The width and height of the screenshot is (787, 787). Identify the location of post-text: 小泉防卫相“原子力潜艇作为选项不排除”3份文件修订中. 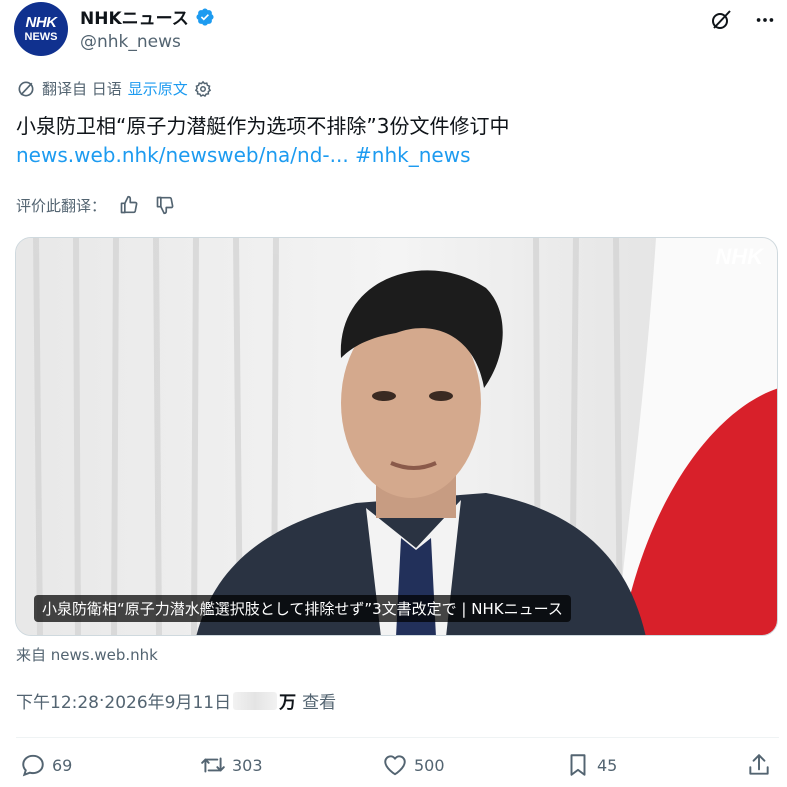
(263, 126).